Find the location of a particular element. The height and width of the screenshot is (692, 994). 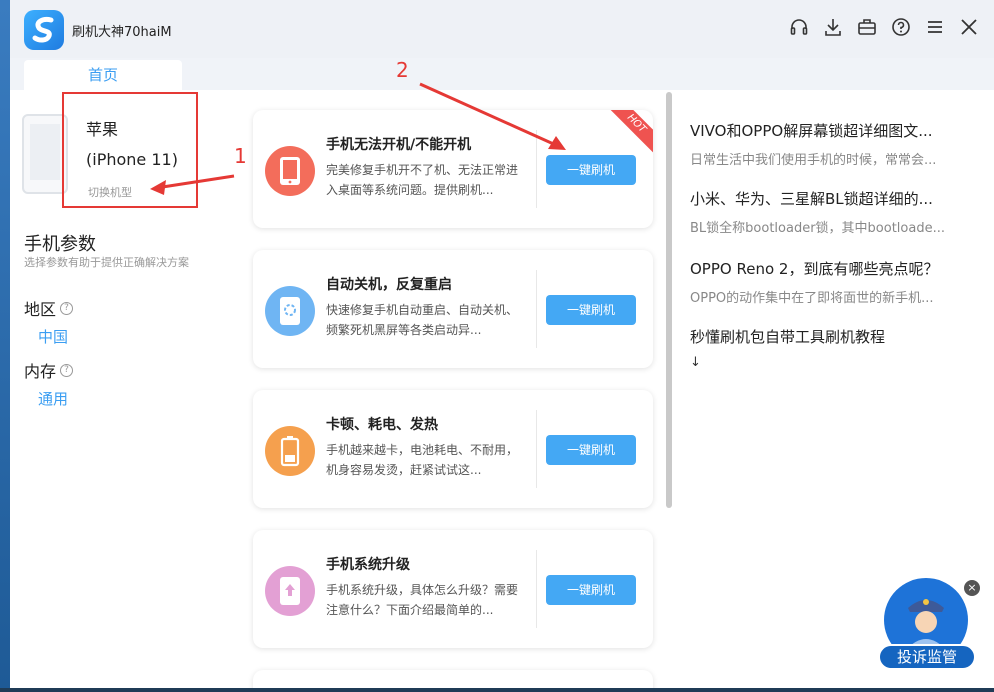

complaint-widget: 投诉监管 × is located at coordinates (931, 628).